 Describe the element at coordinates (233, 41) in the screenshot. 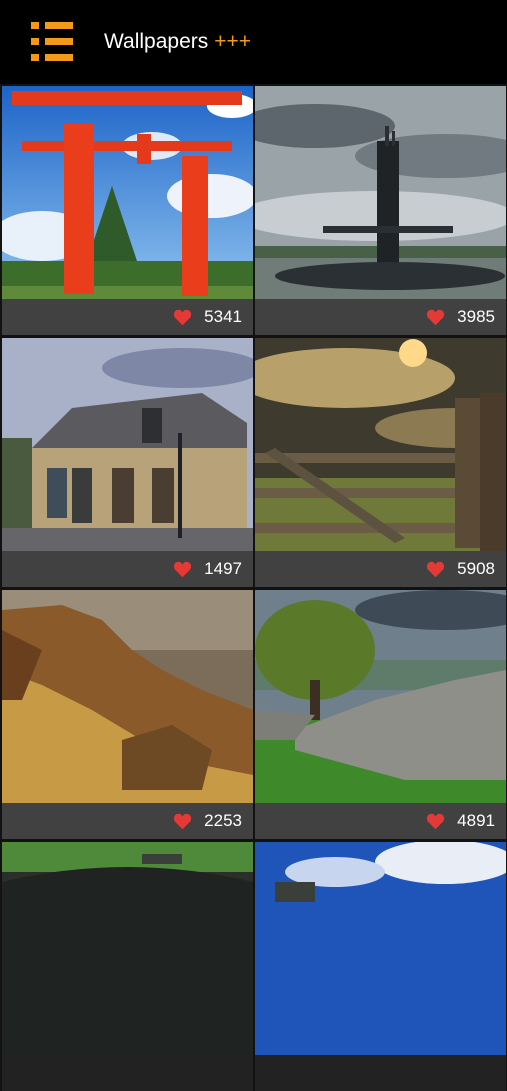

I see `app-title-suffix: +++` at that location.